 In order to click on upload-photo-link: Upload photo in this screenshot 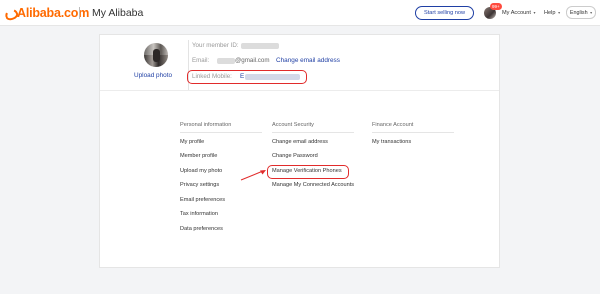, I will do `click(153, 76)`.